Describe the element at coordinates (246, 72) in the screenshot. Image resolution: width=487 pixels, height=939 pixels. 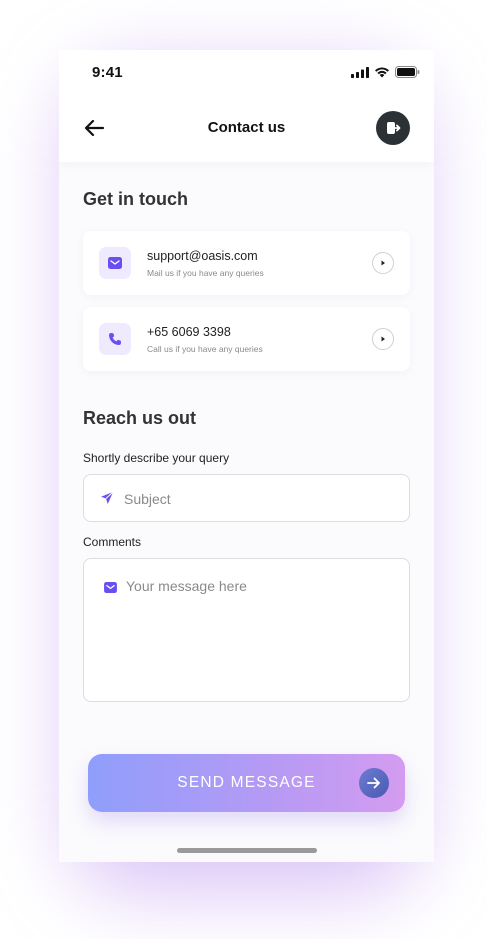
I see `status-bar: 9:41` at that location.